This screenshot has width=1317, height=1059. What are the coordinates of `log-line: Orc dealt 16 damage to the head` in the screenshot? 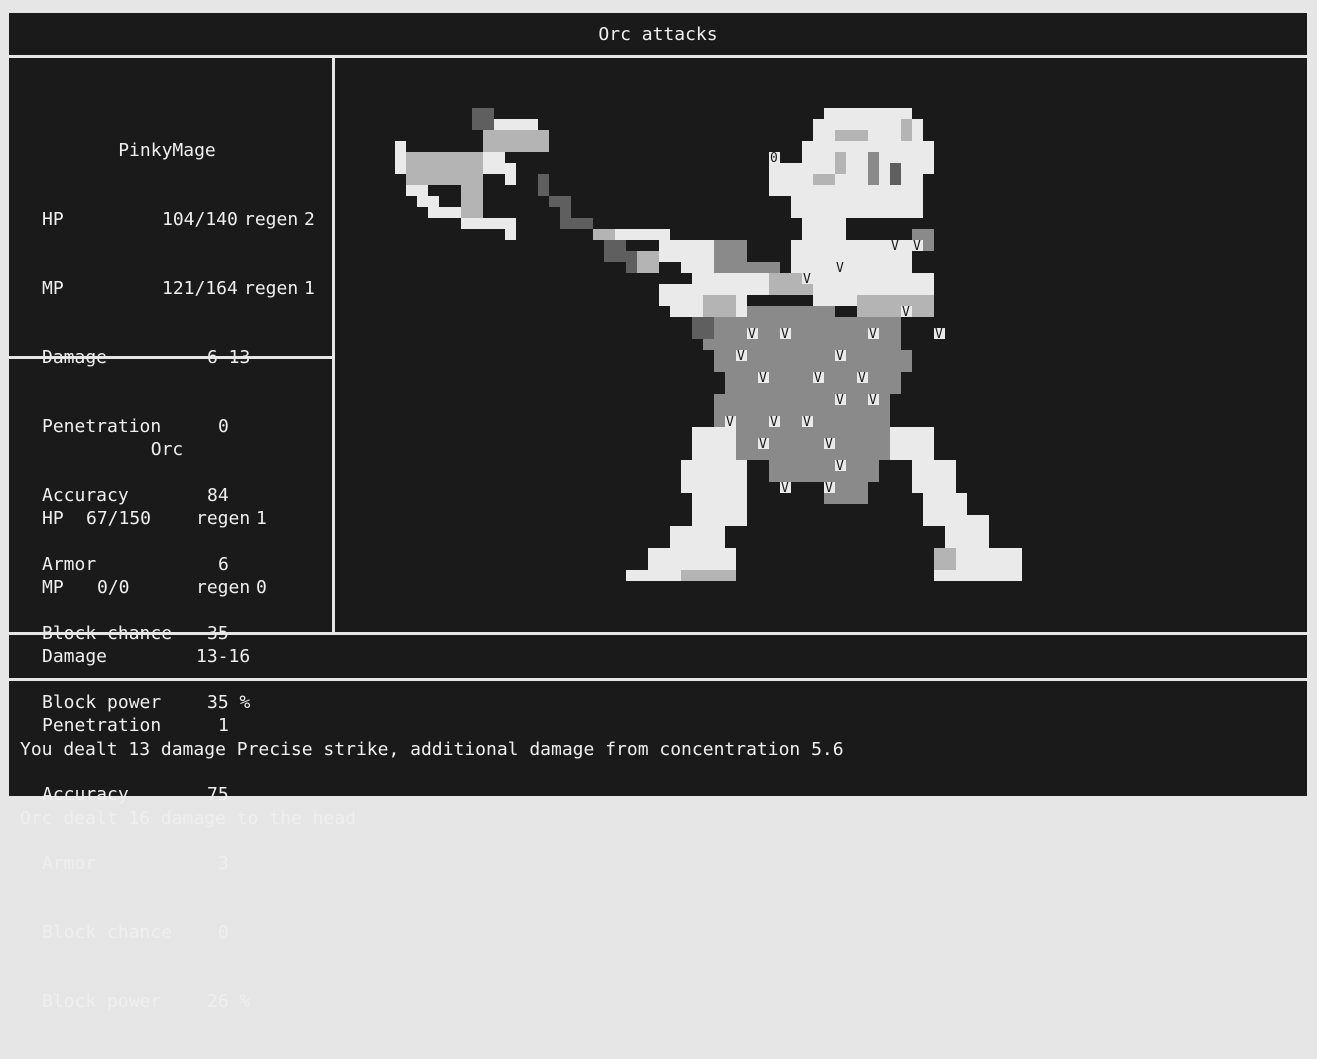 It's located at (188, 818).